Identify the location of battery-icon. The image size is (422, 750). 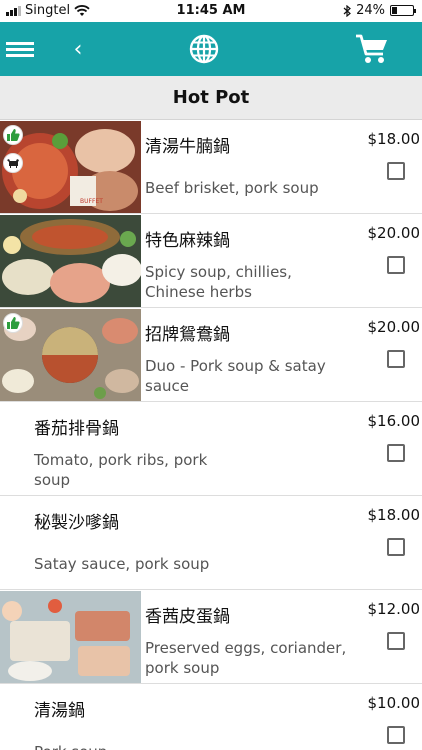
(403, 10).